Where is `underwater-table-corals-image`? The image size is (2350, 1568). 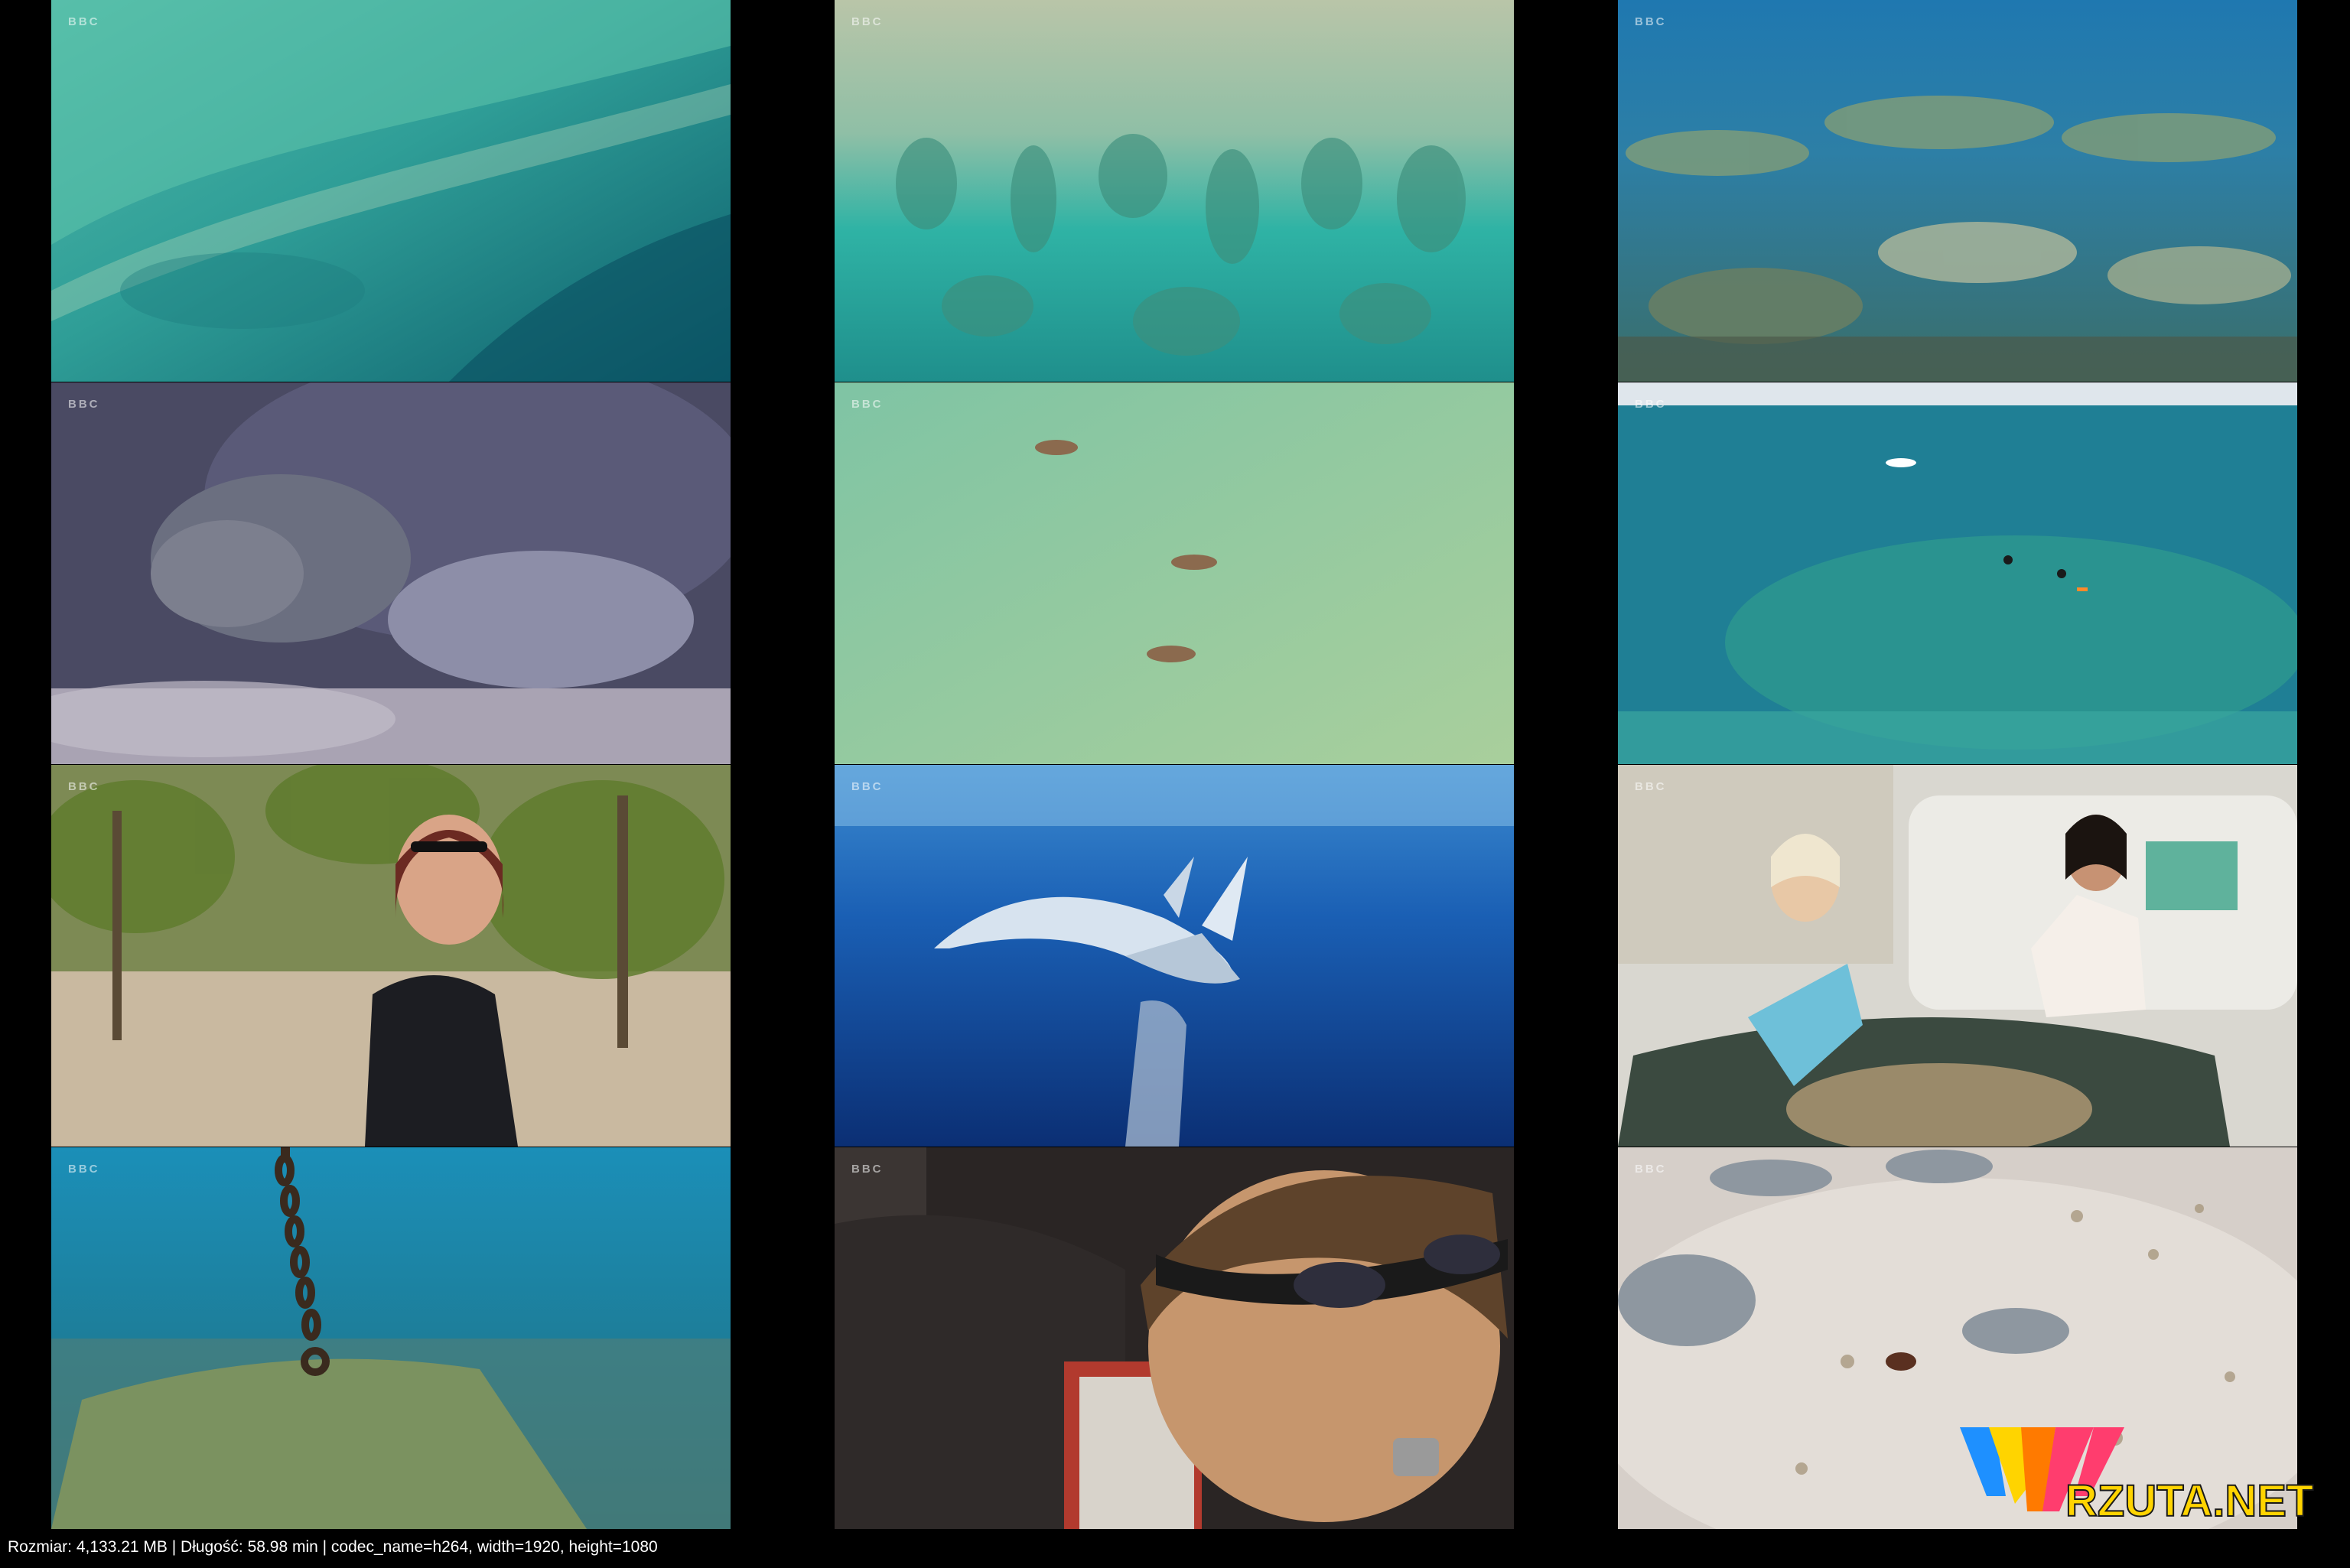 underwater-table-corals-image is located at coordinates (1957, 191).